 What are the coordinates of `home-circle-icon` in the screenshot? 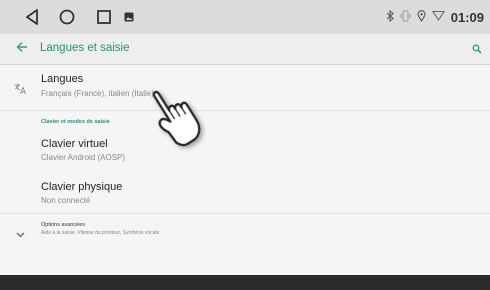 It's located at (67, 17).